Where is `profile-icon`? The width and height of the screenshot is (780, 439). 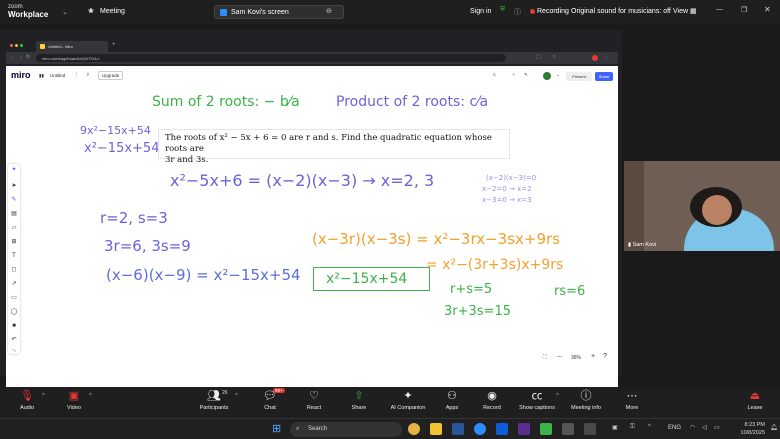 profile-icon is located at coordinates (595, 58).